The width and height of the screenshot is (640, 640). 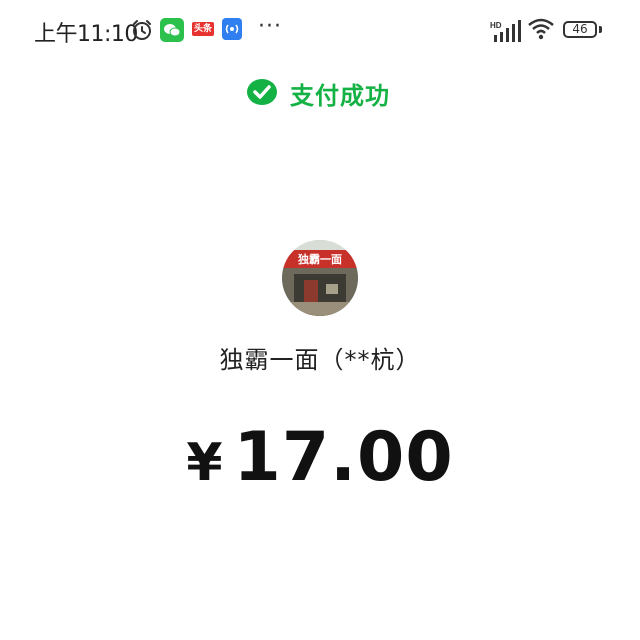 I want to click on payment-amount: ¥17.00, so click(x=320, y=457).